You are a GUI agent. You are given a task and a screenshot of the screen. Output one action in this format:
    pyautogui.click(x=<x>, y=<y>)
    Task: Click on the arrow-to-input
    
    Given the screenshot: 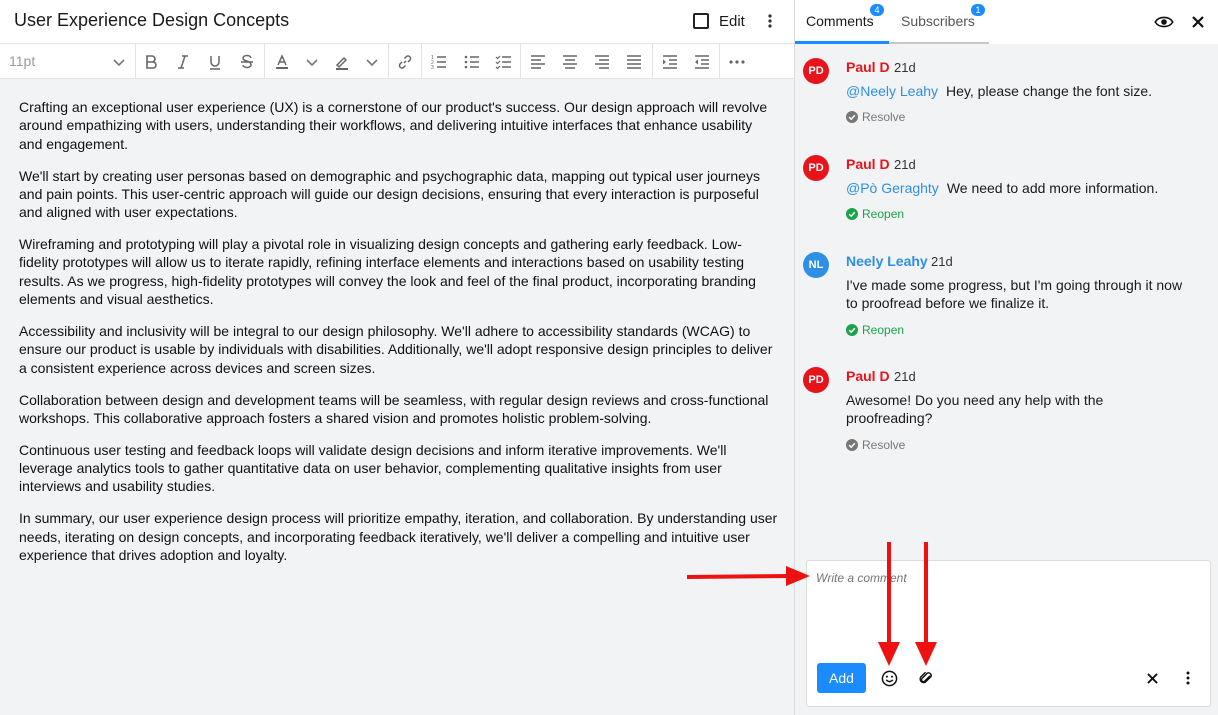 What is the action you would take?
    pyautogui.click(x=748, y=576)
    